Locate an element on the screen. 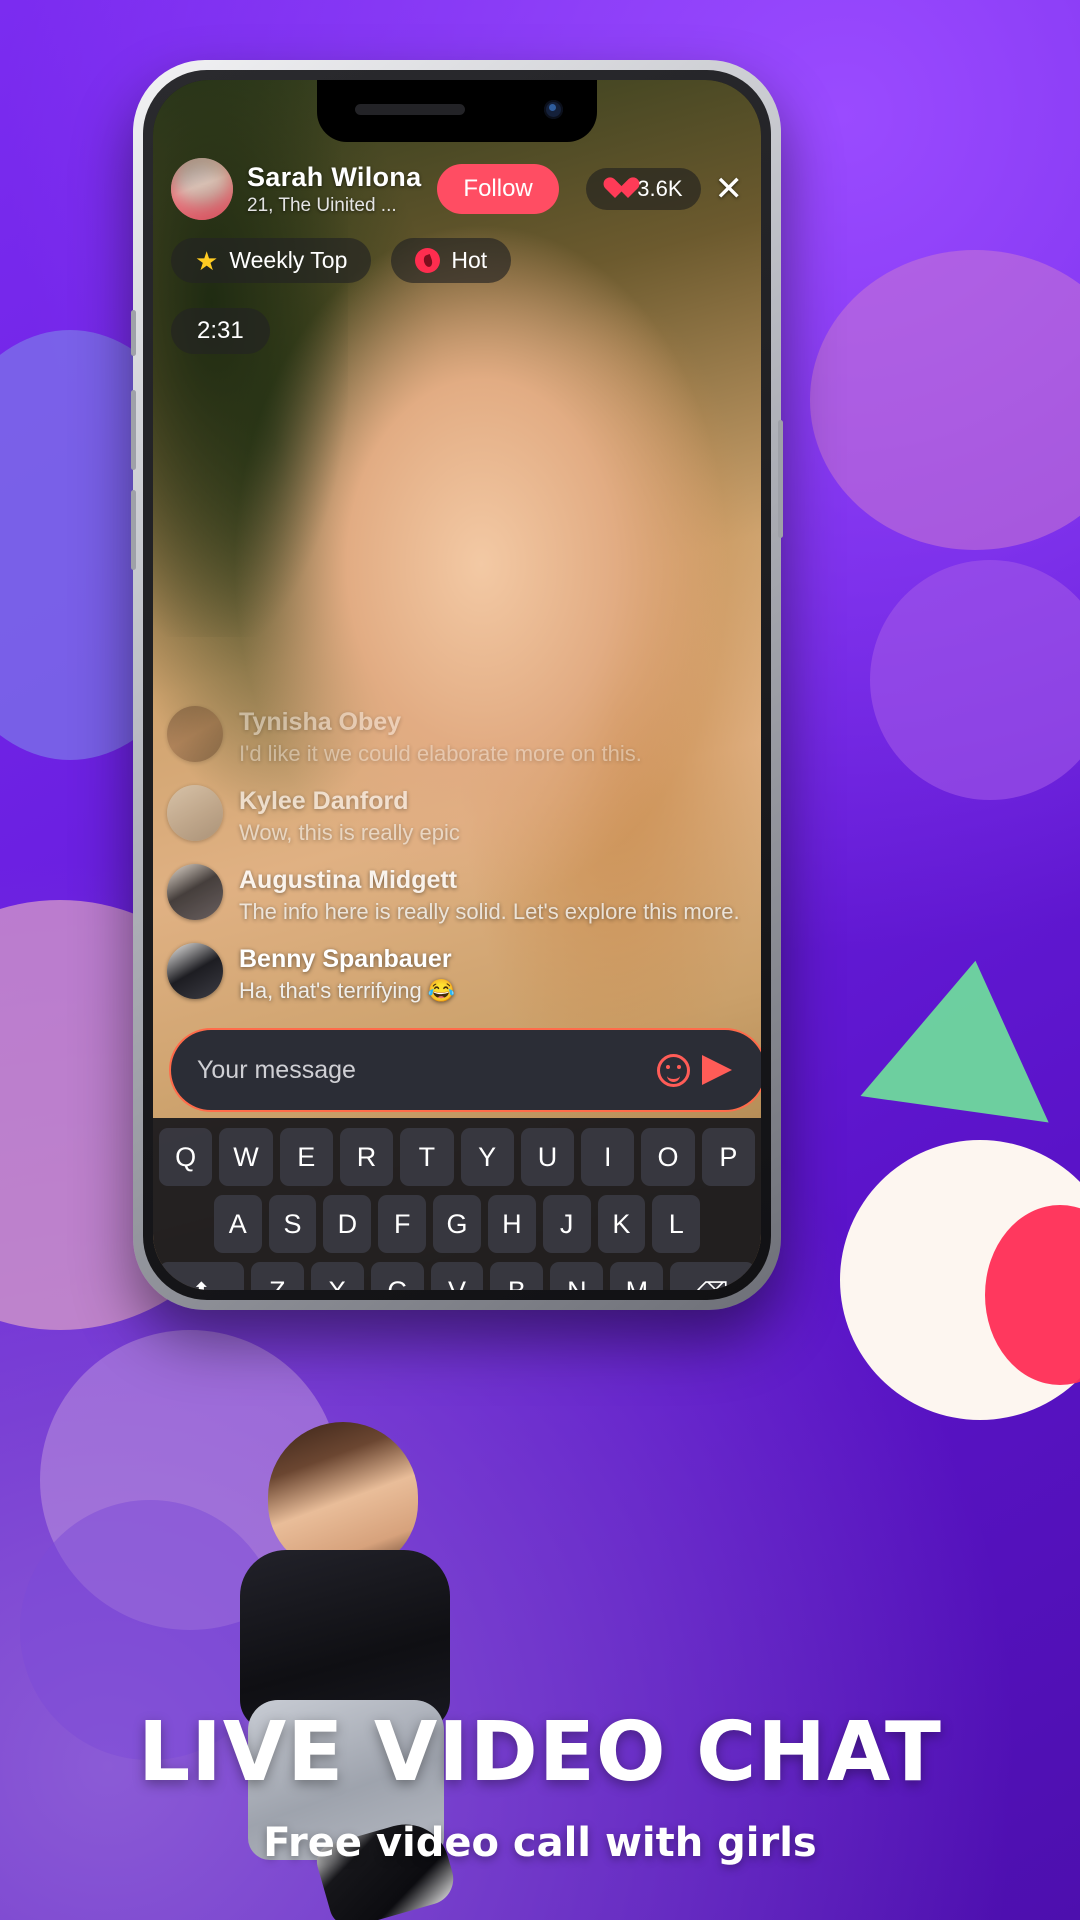 The image size is (1080, 1920). category-chips: ★ Weekly Top Hot is located at coordinates (341, 260).